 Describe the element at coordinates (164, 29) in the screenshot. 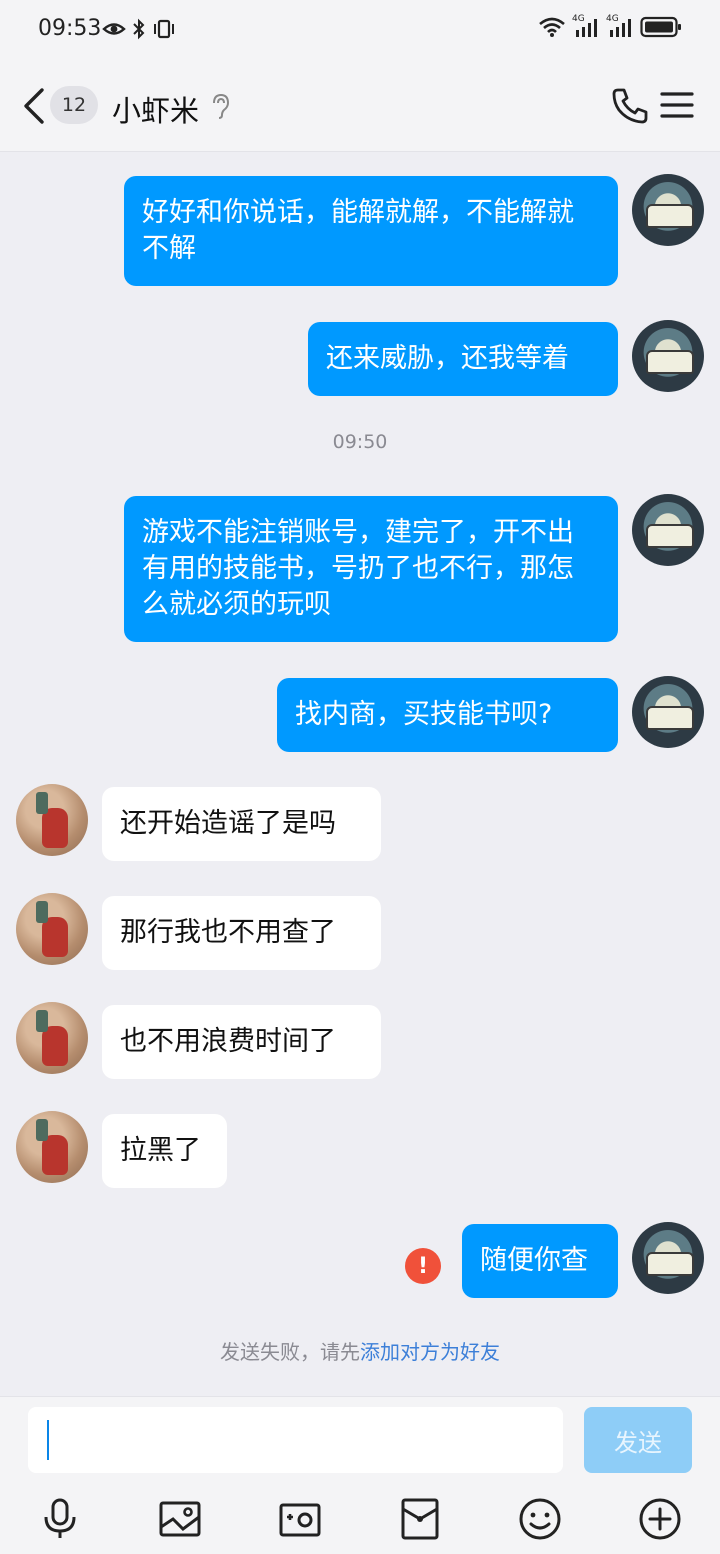

I see `vibrate-icon` at that location.